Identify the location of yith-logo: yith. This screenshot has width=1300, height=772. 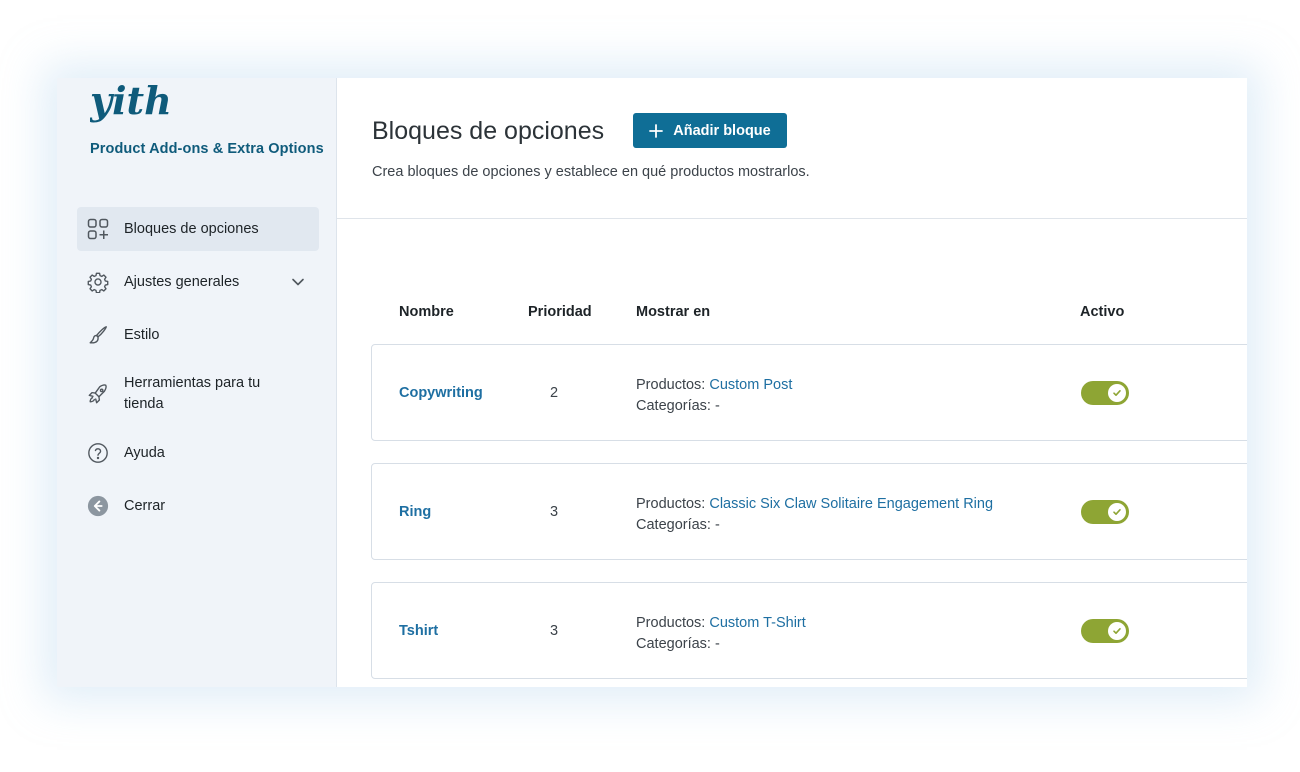
(130, 104).